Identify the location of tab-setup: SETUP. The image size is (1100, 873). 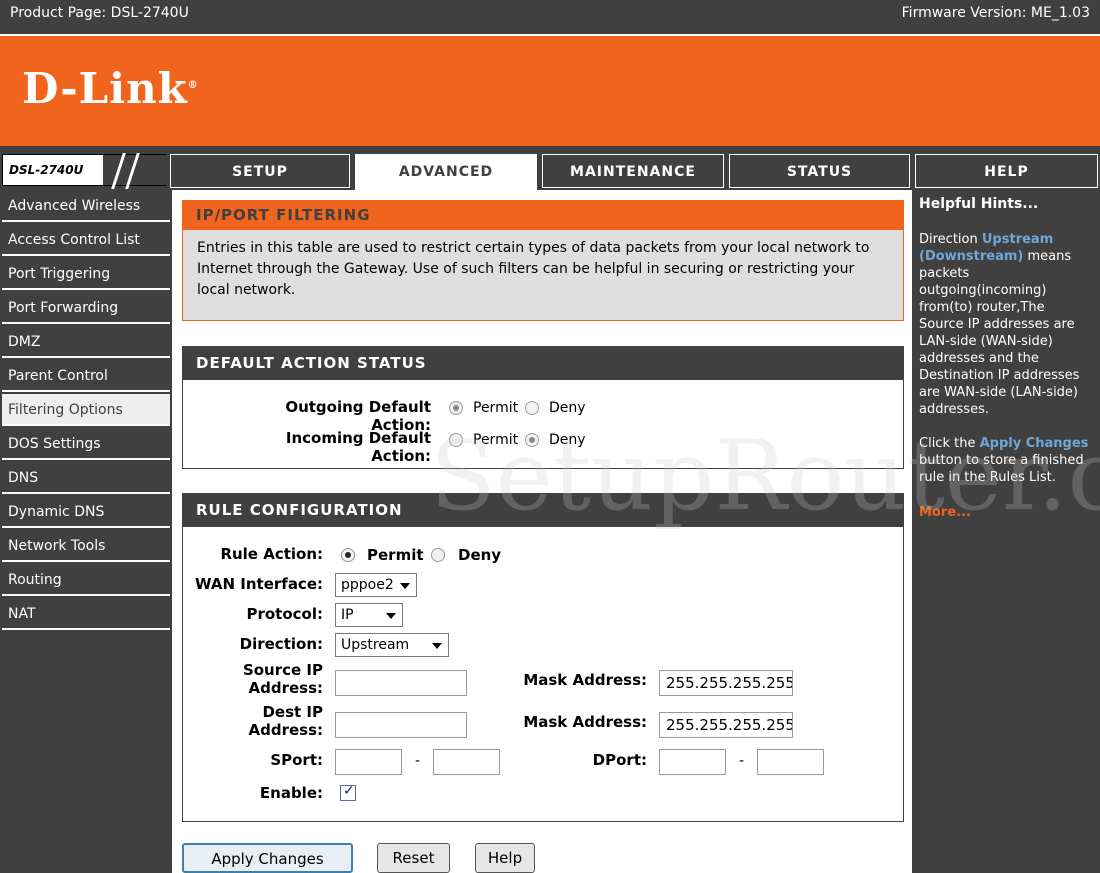
(260, 171).